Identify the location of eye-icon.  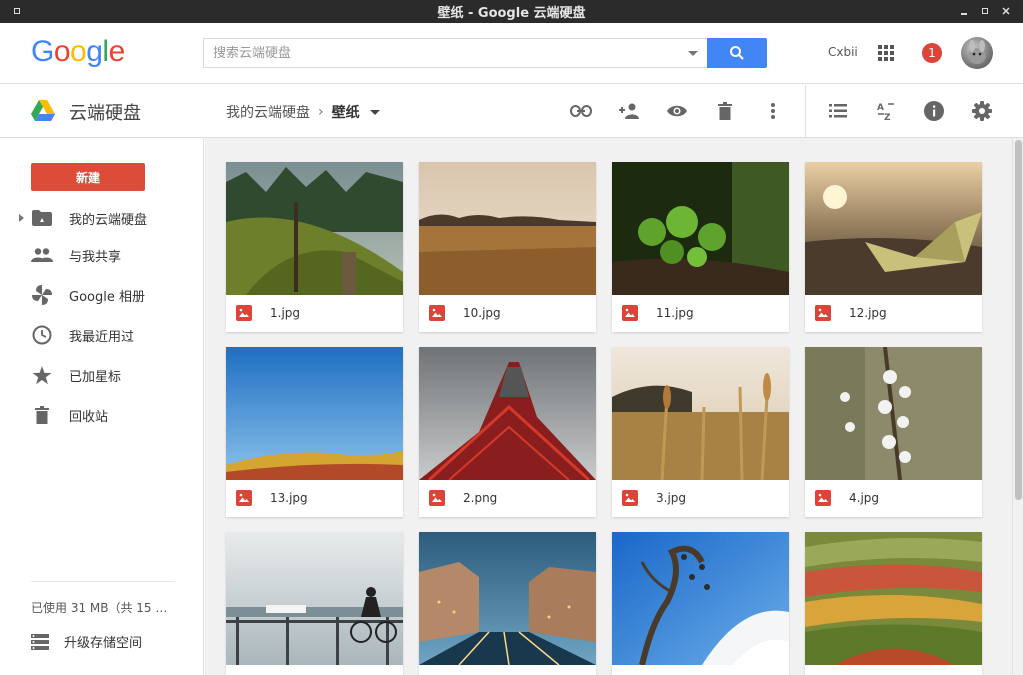
(677, 111).